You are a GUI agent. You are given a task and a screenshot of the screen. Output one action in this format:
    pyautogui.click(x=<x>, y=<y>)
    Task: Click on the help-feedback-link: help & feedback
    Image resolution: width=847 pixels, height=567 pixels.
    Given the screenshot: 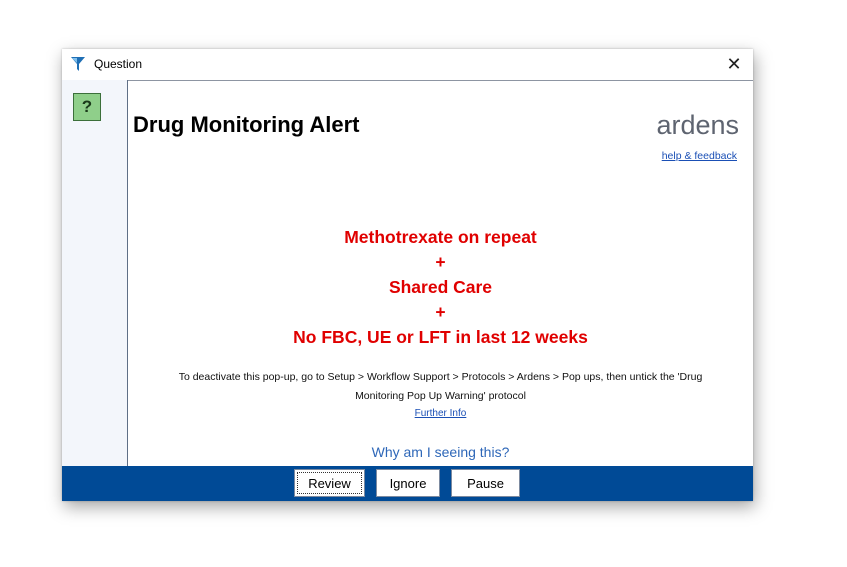 What is the action you would take?
    pyautogui.click(x=699, y=156)
    